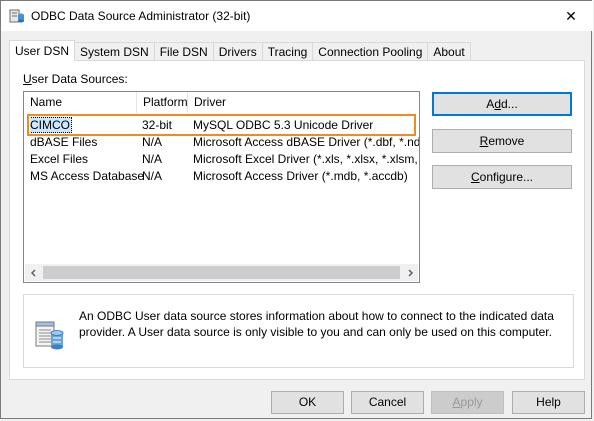  Describe the element at coordinates (157, 125) in the screenshot. I see `row-platform: 32-bit` at that location.